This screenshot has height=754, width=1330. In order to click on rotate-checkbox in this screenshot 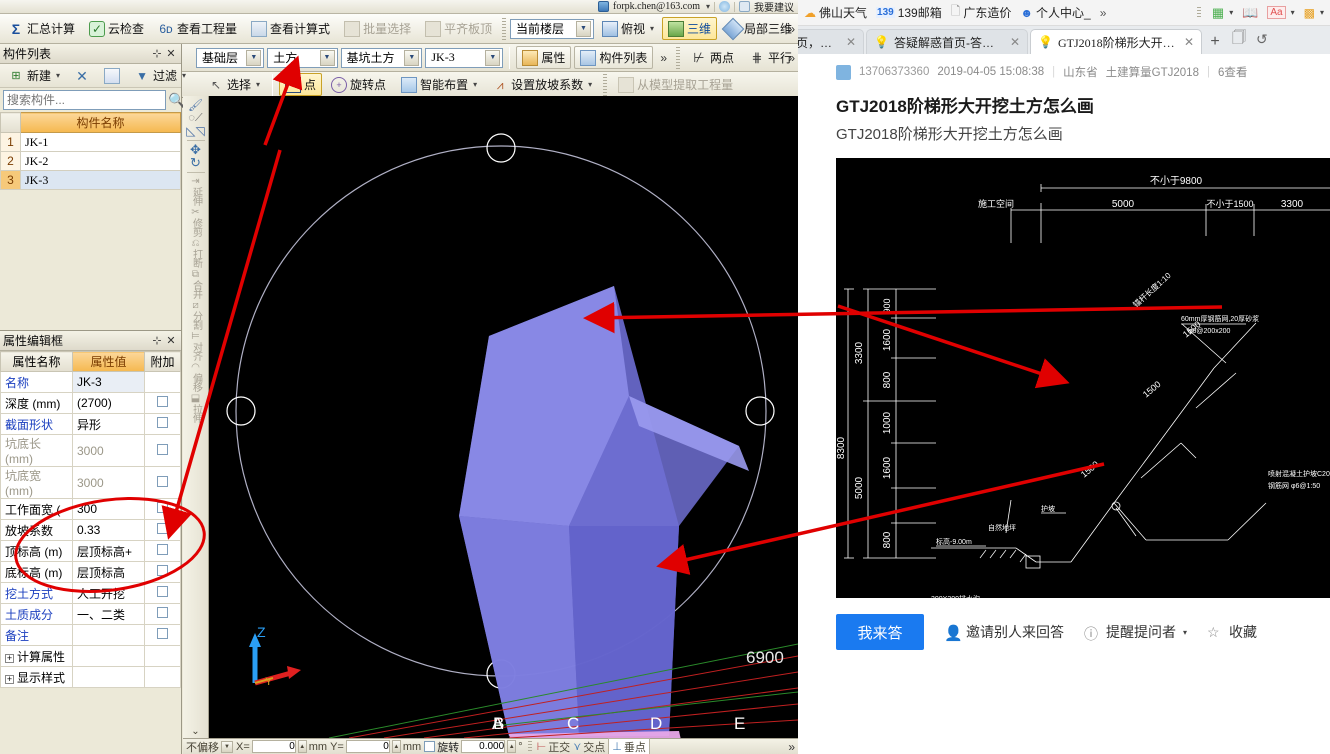, I will do `click(430, 746)`.